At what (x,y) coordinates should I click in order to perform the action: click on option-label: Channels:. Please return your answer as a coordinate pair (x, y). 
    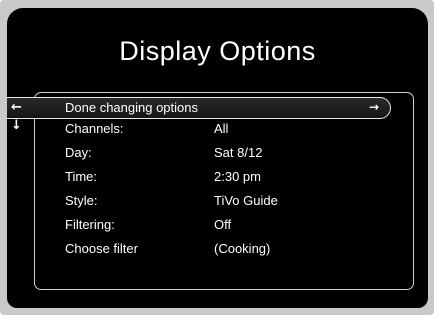
    Looking at the image, I should click on (94, 128).